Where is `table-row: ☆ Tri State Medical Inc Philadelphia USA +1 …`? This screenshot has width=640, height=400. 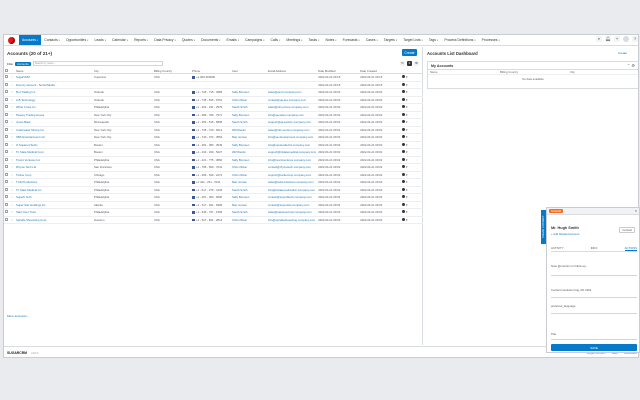
table-row: ☆ Tri State Medical Inc Philadelphia USA +1 … is located at coordinates (213, 190).